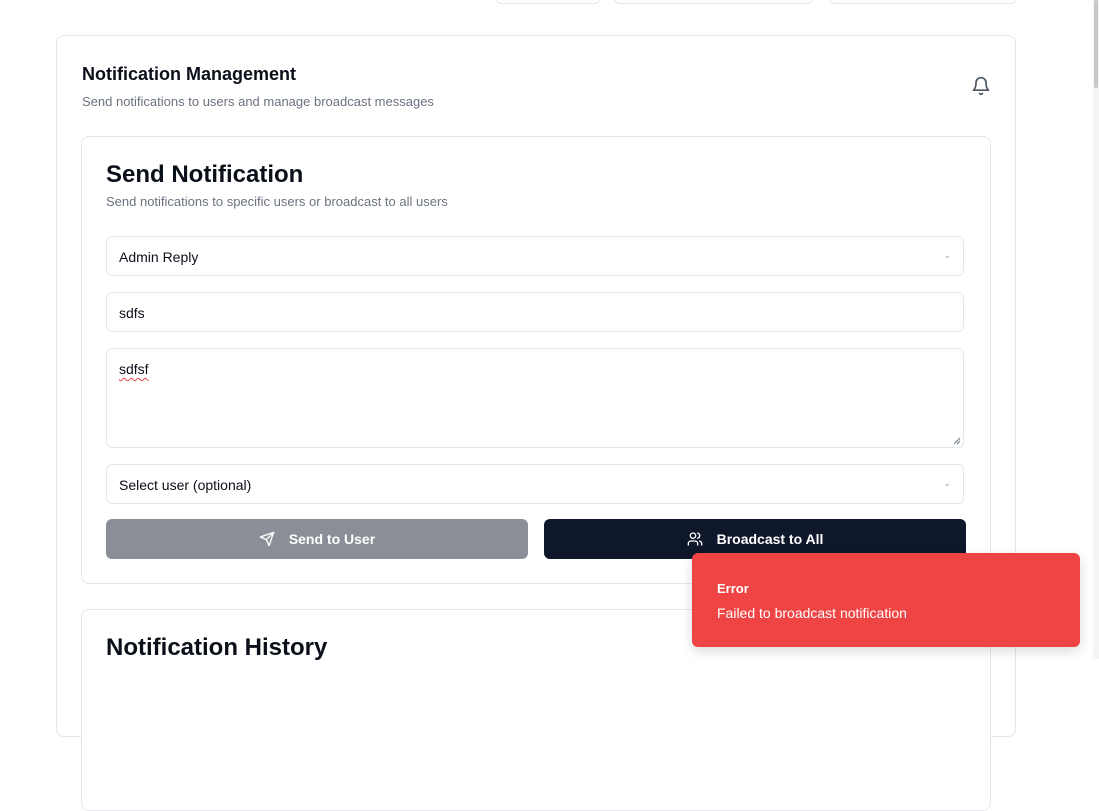  What do you see at coordinates (535, 484) in the screenshot?
I see `user-select: Select user (optional) ⌄` at bounding box center [535, 484].